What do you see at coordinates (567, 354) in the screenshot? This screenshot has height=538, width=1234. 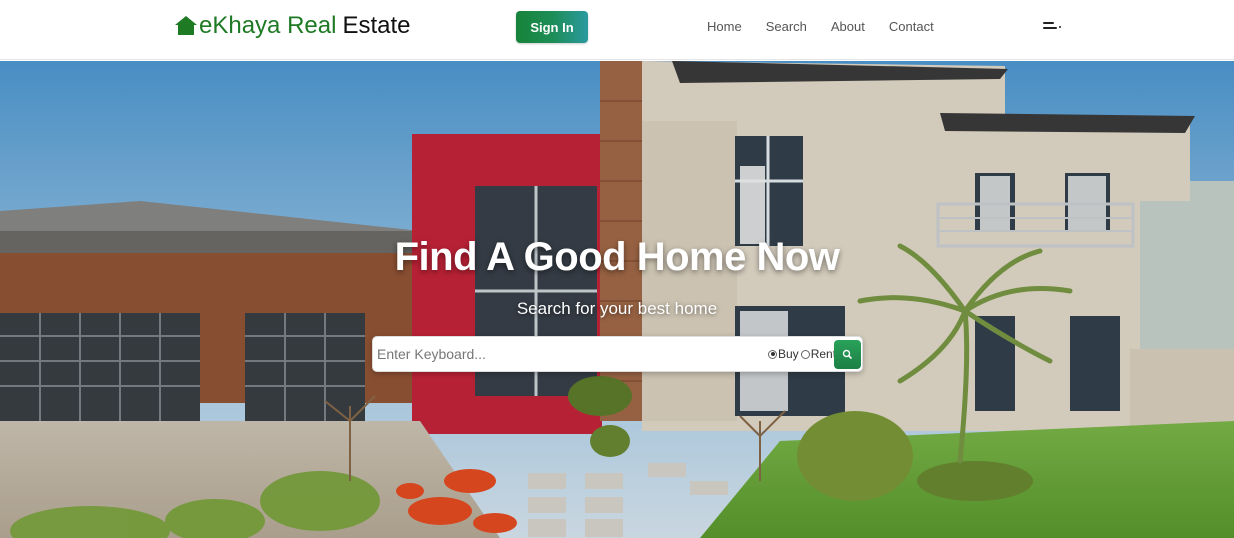 I see `search-input` at bounding box center [567, 354].